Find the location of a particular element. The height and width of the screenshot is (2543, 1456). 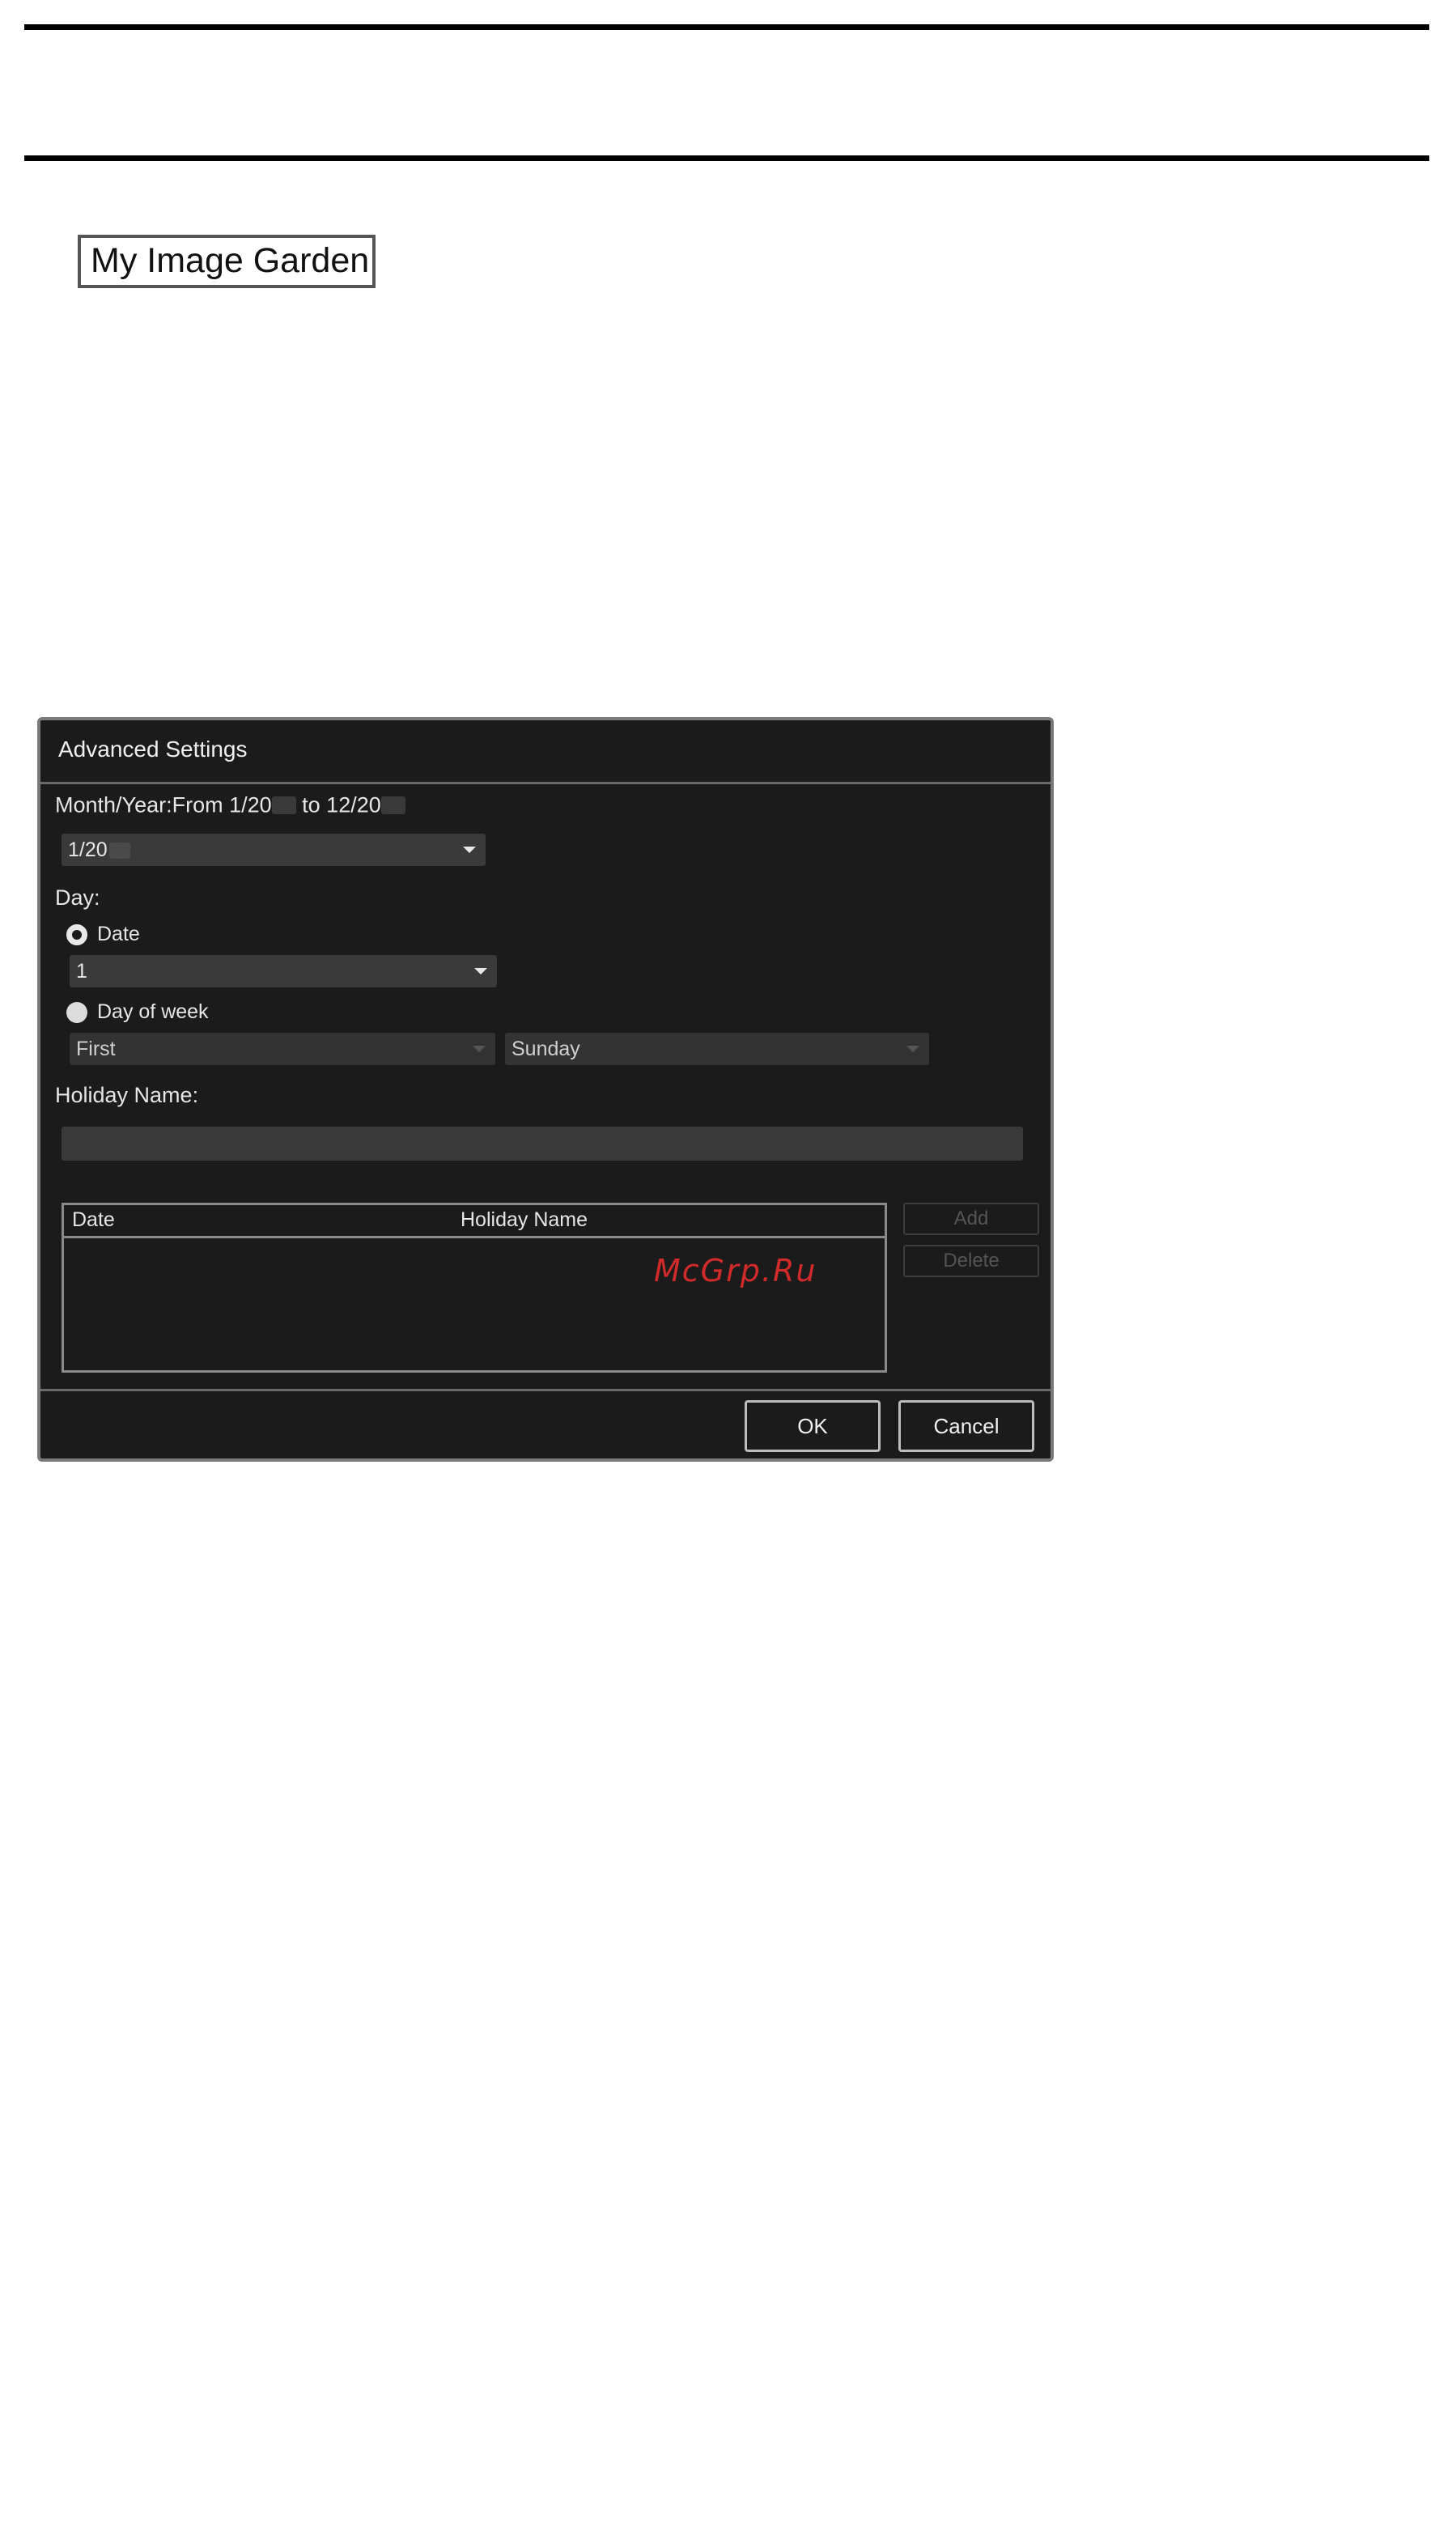

watermark-text: McGrp.Ru is located at coordinates (735, 1270).